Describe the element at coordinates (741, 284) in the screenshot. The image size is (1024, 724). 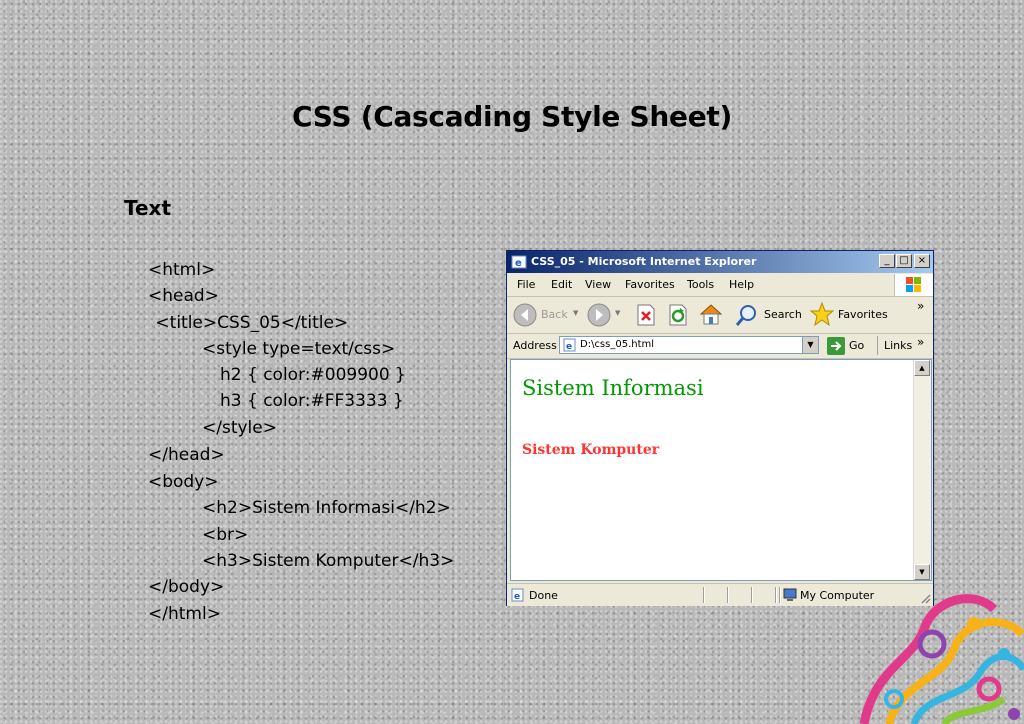
I see `menu-help: Help` at that location.